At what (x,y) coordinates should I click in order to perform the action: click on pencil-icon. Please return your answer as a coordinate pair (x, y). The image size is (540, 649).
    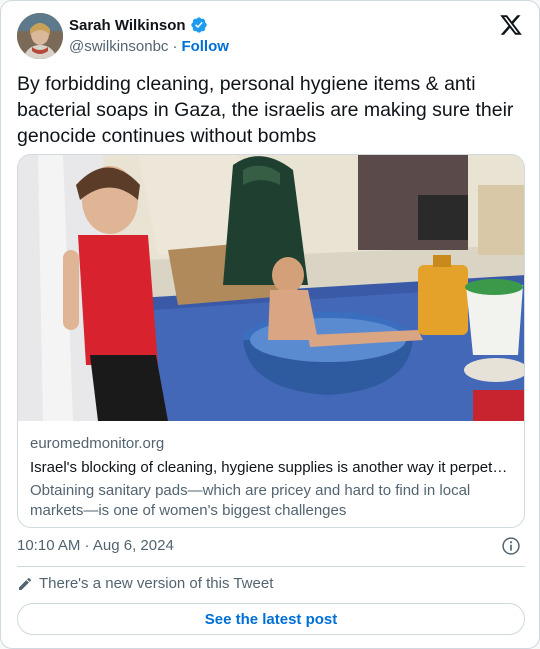
    Looking at the image, I should click on (25, 583).